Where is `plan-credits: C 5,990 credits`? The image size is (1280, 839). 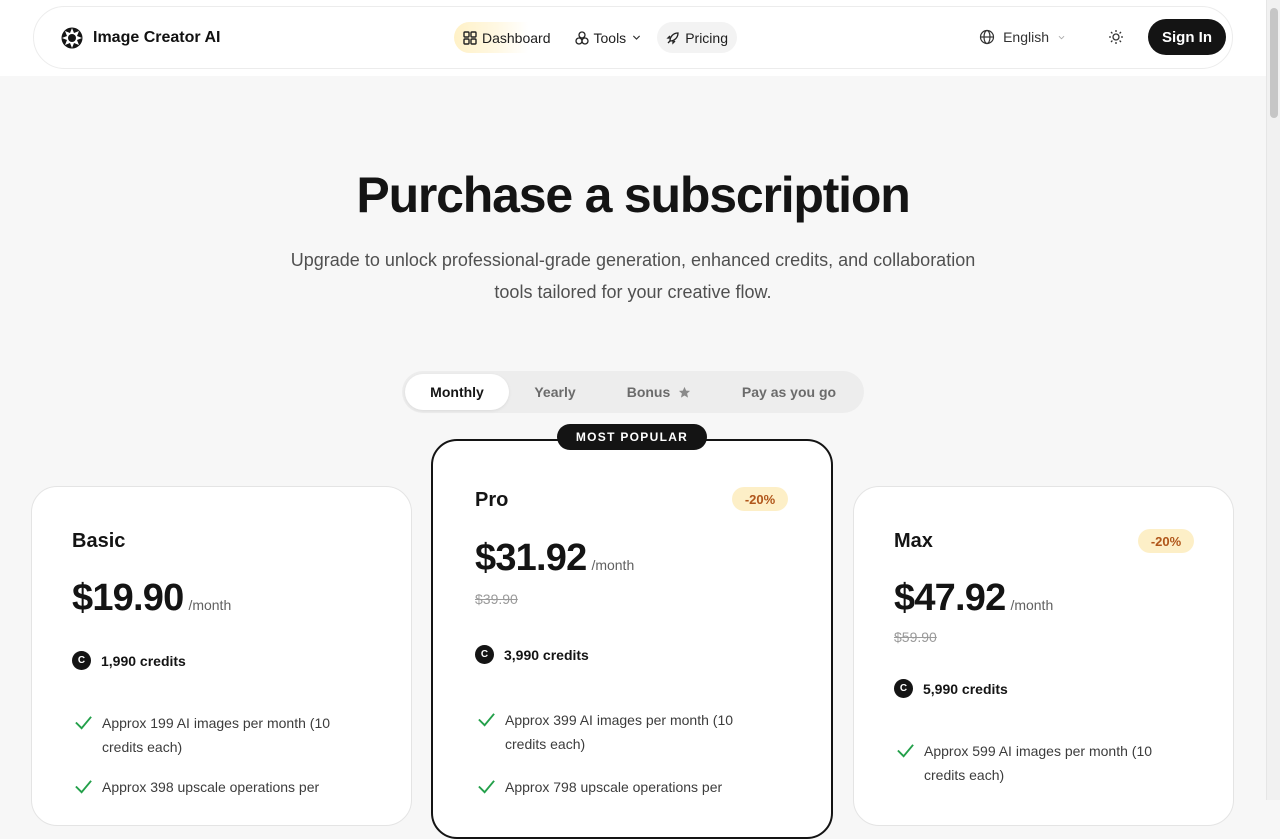
plan-credits: C 5,990 credits is located at coordinates (951, 688).